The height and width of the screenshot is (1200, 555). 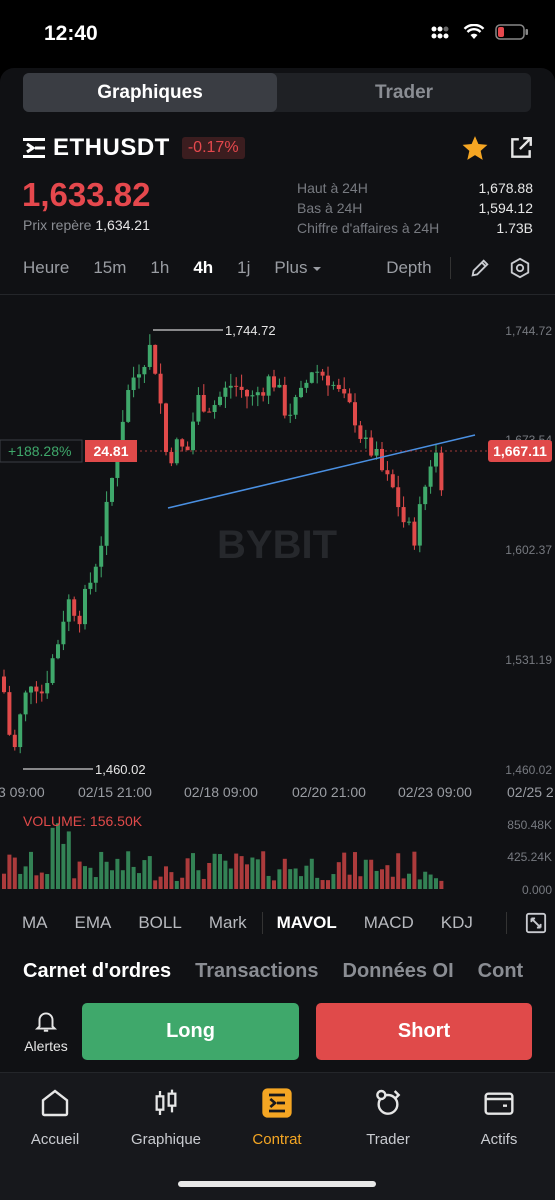 I want to click on contract-icon, so click(x=277, y=1103).